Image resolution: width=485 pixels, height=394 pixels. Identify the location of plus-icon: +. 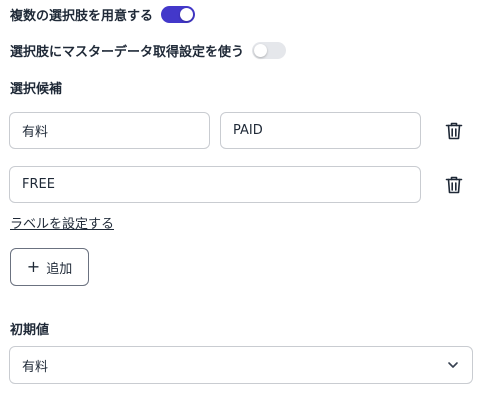
(33, 266).